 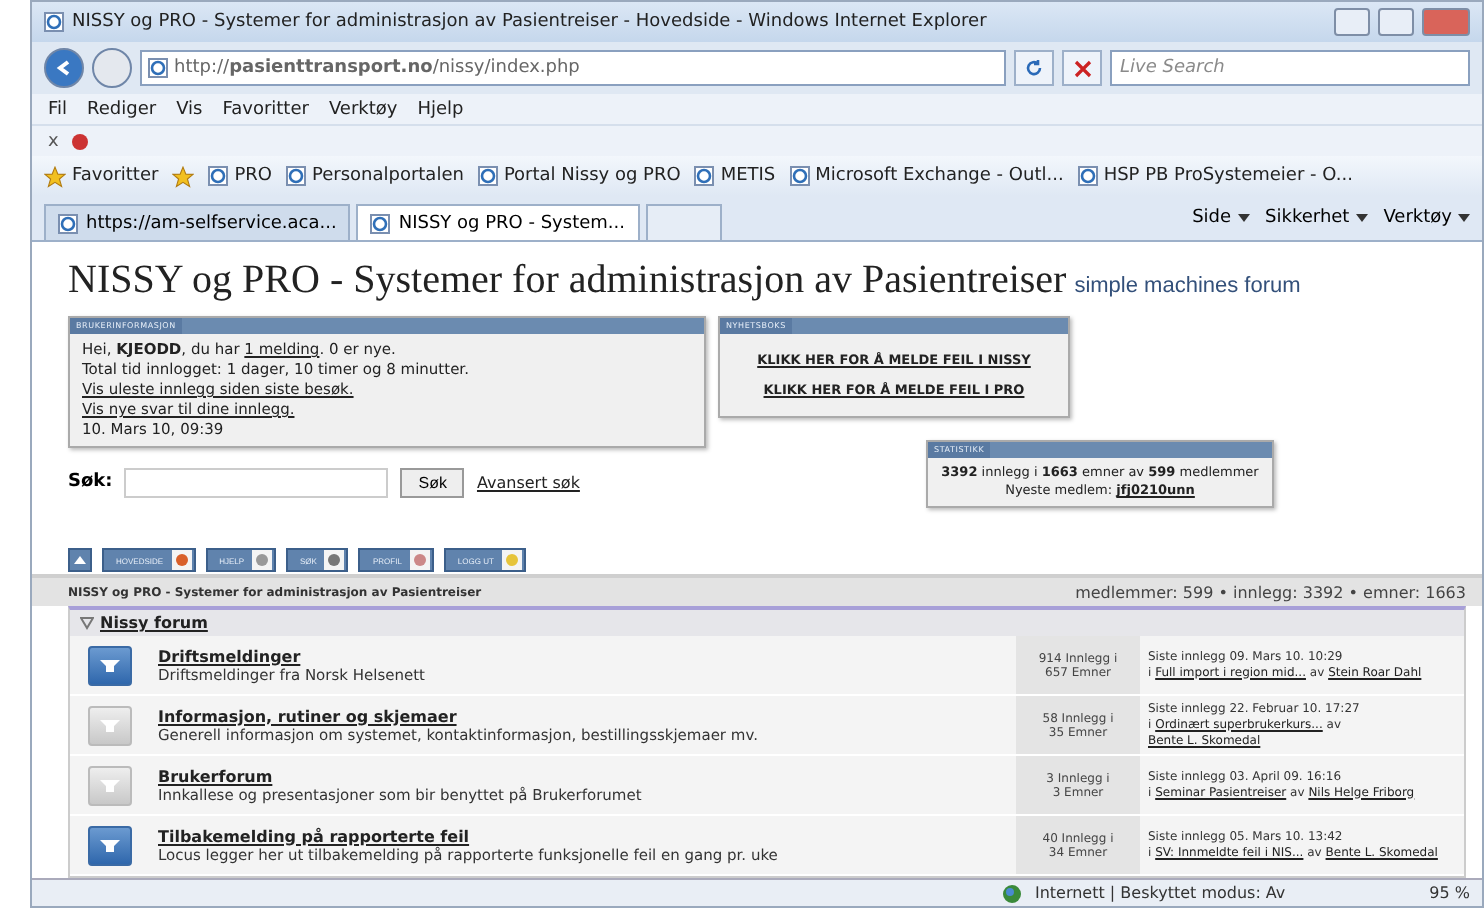 I want to click on up-arrow-icon, so click(x=80, y=560).